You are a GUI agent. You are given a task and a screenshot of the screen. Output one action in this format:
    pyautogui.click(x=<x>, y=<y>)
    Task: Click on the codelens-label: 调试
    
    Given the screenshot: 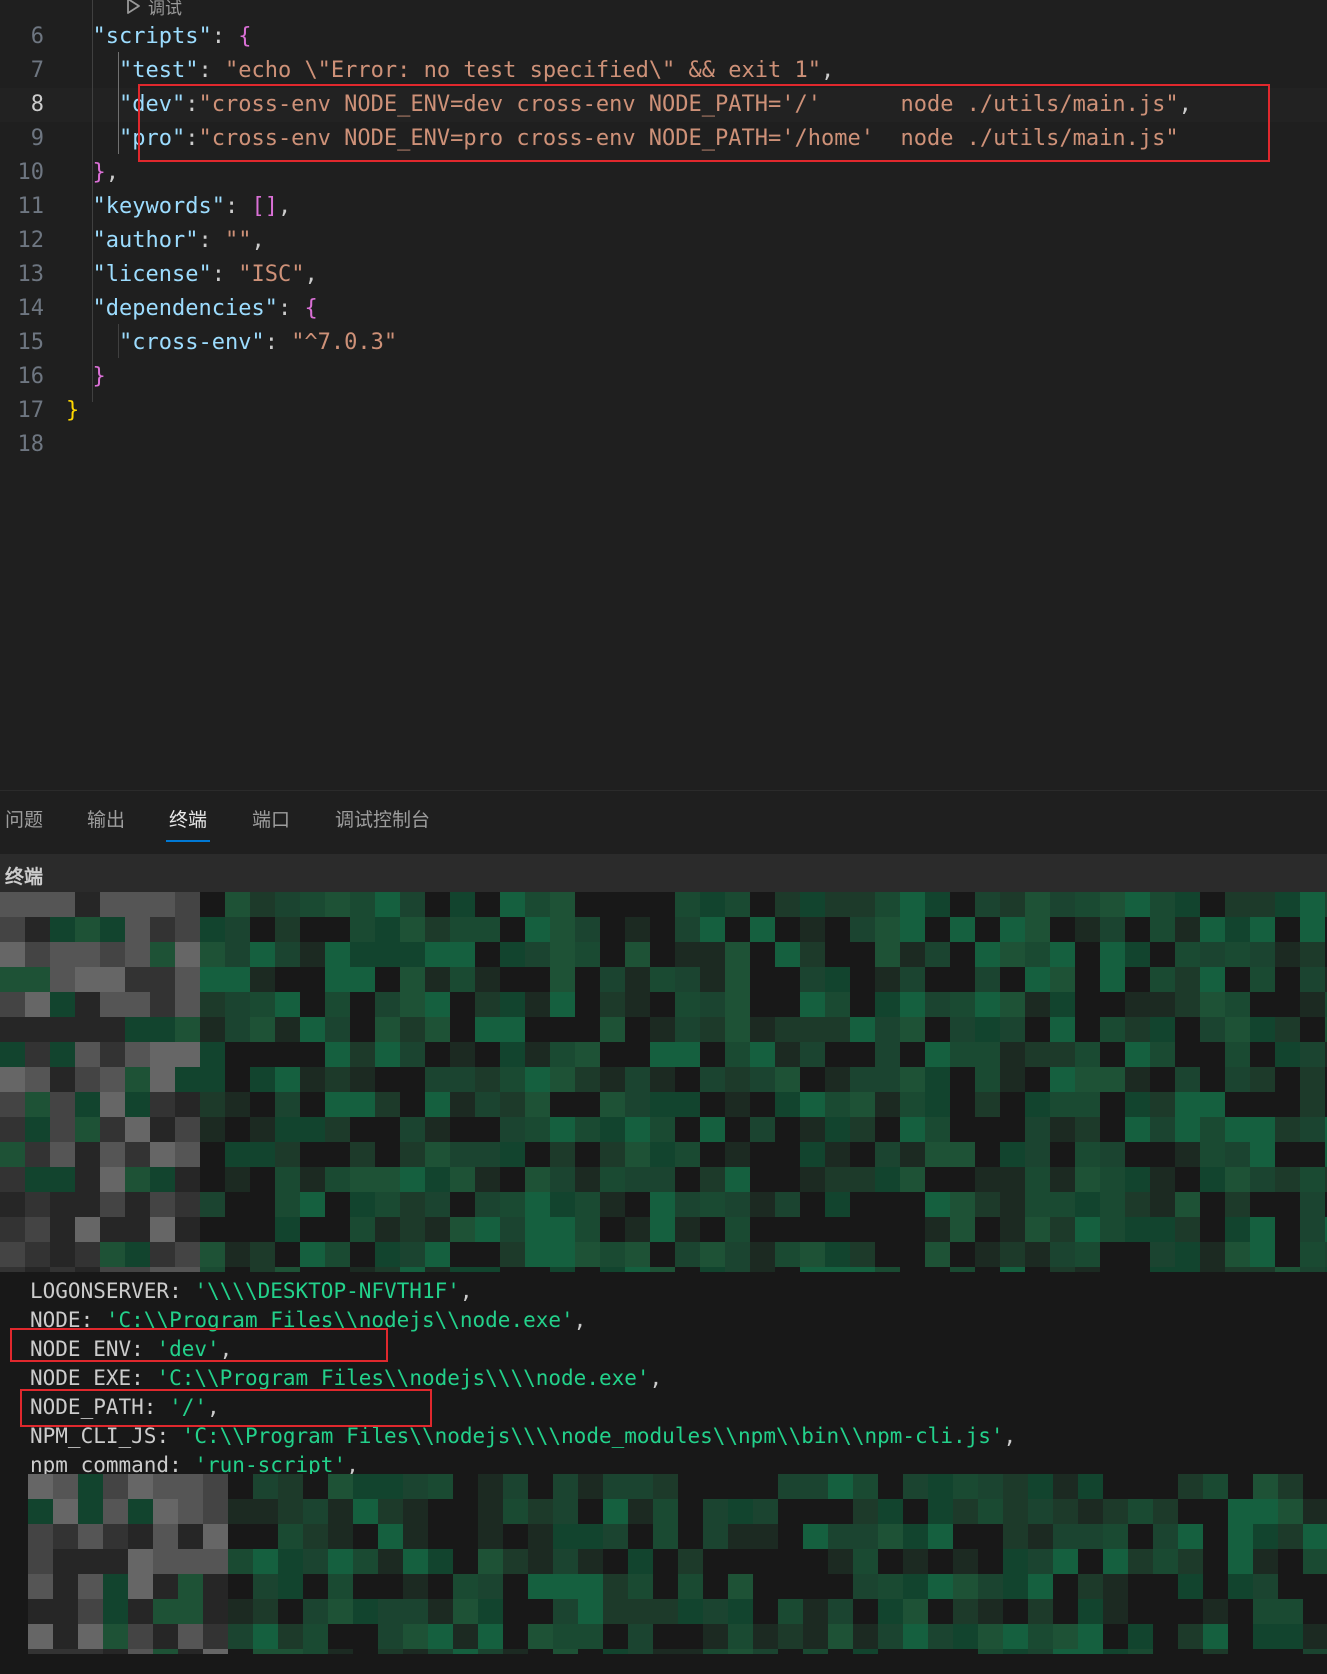 What is the action you would take?
    pyautogui.click(x=165, y=9)
    